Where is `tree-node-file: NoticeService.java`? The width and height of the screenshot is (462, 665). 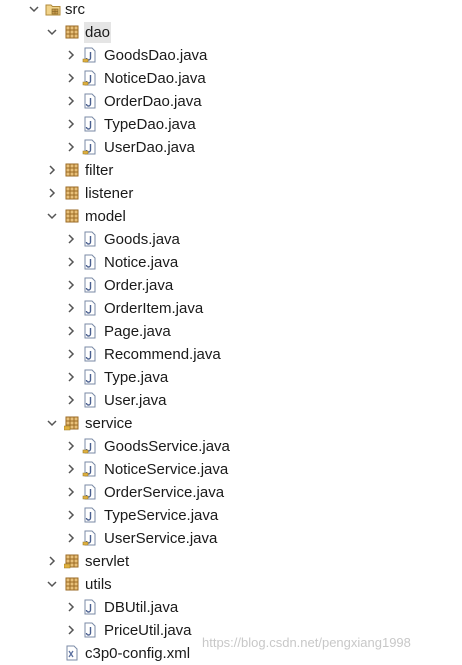
tree-node-file: NoticeService.java is located at coordinates (231, 469).